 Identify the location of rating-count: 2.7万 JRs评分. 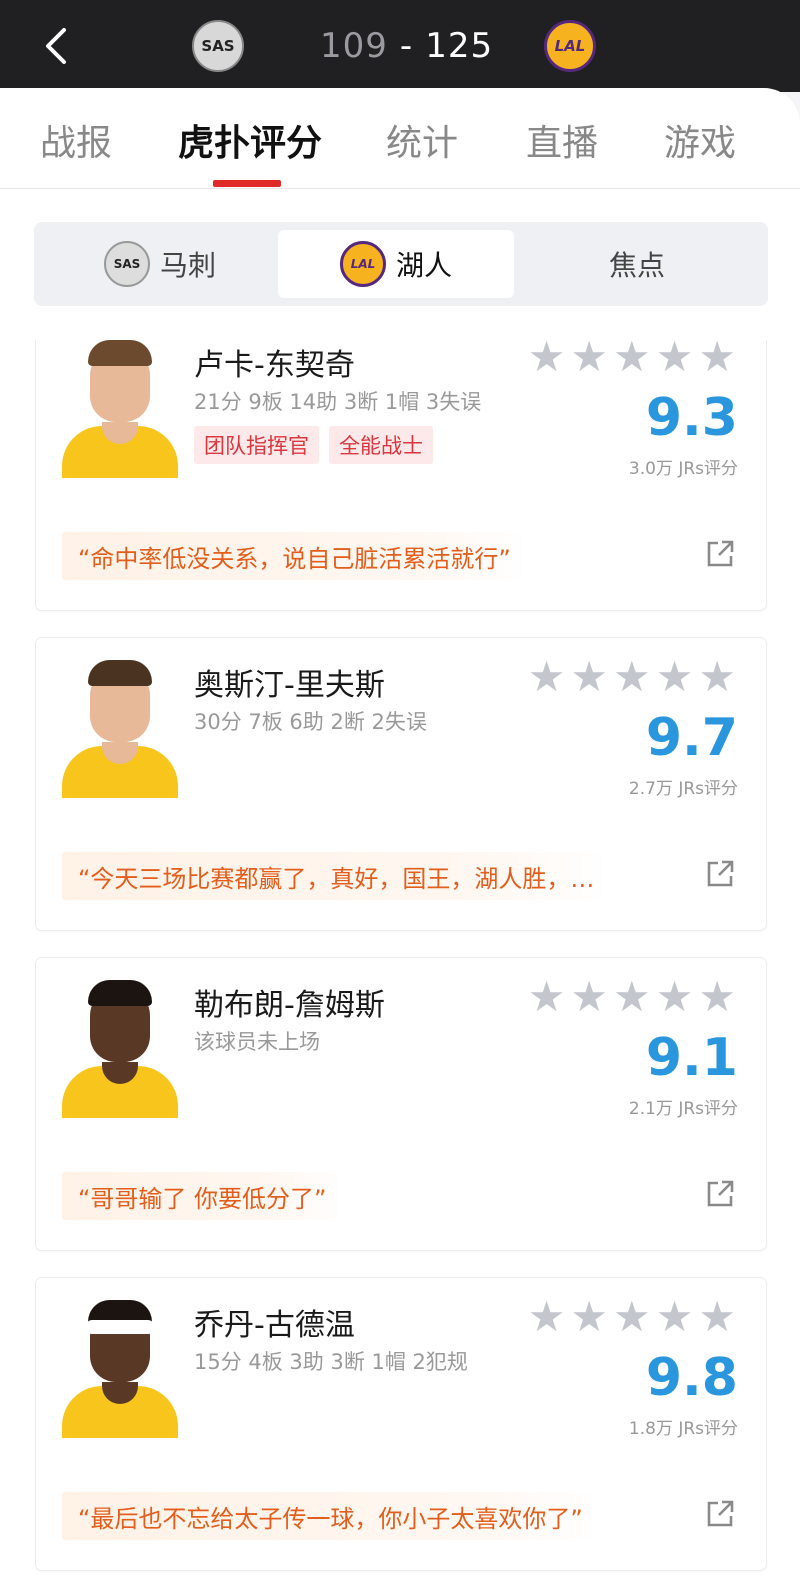
(683, 789).